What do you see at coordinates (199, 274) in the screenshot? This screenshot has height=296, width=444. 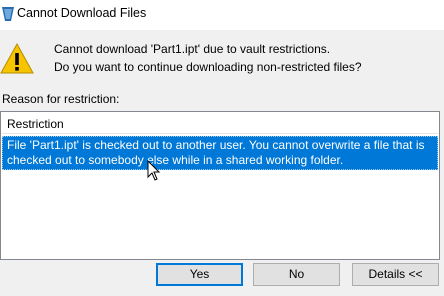 I see `yes-button: Yes` at bounding box center [199, 274].